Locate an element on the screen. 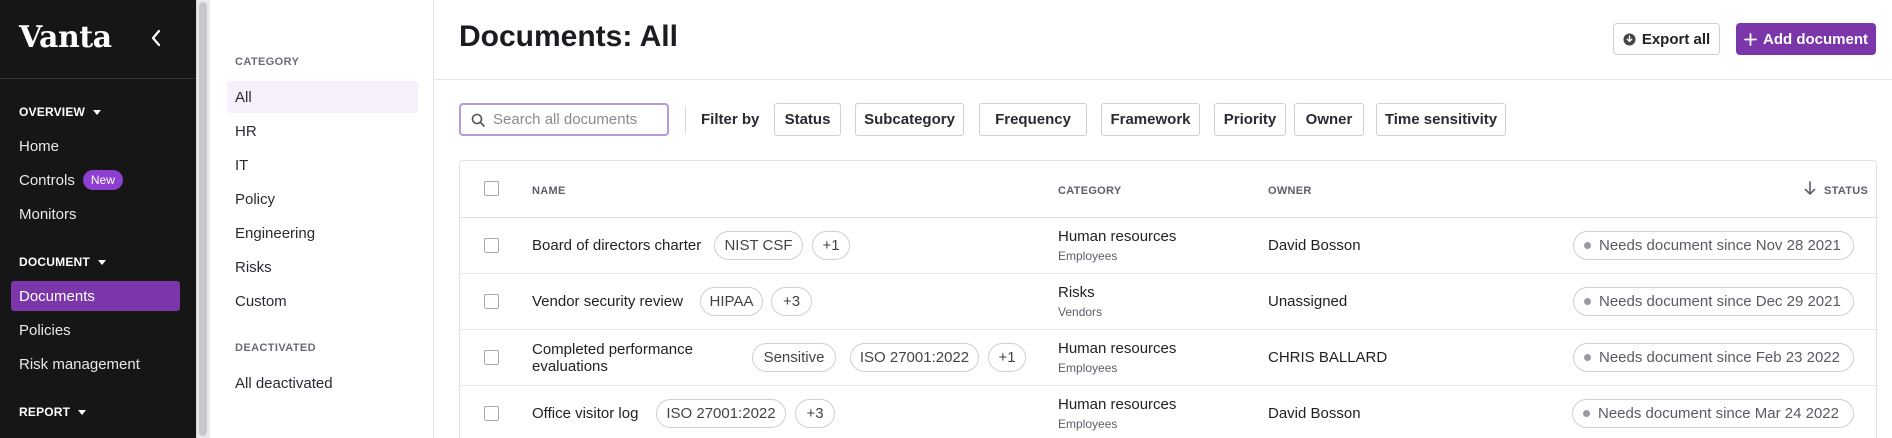 The width and height of the screenshot is (1892, 438). column-header-category: CATEGORY is located at coordinates (1090, 191).